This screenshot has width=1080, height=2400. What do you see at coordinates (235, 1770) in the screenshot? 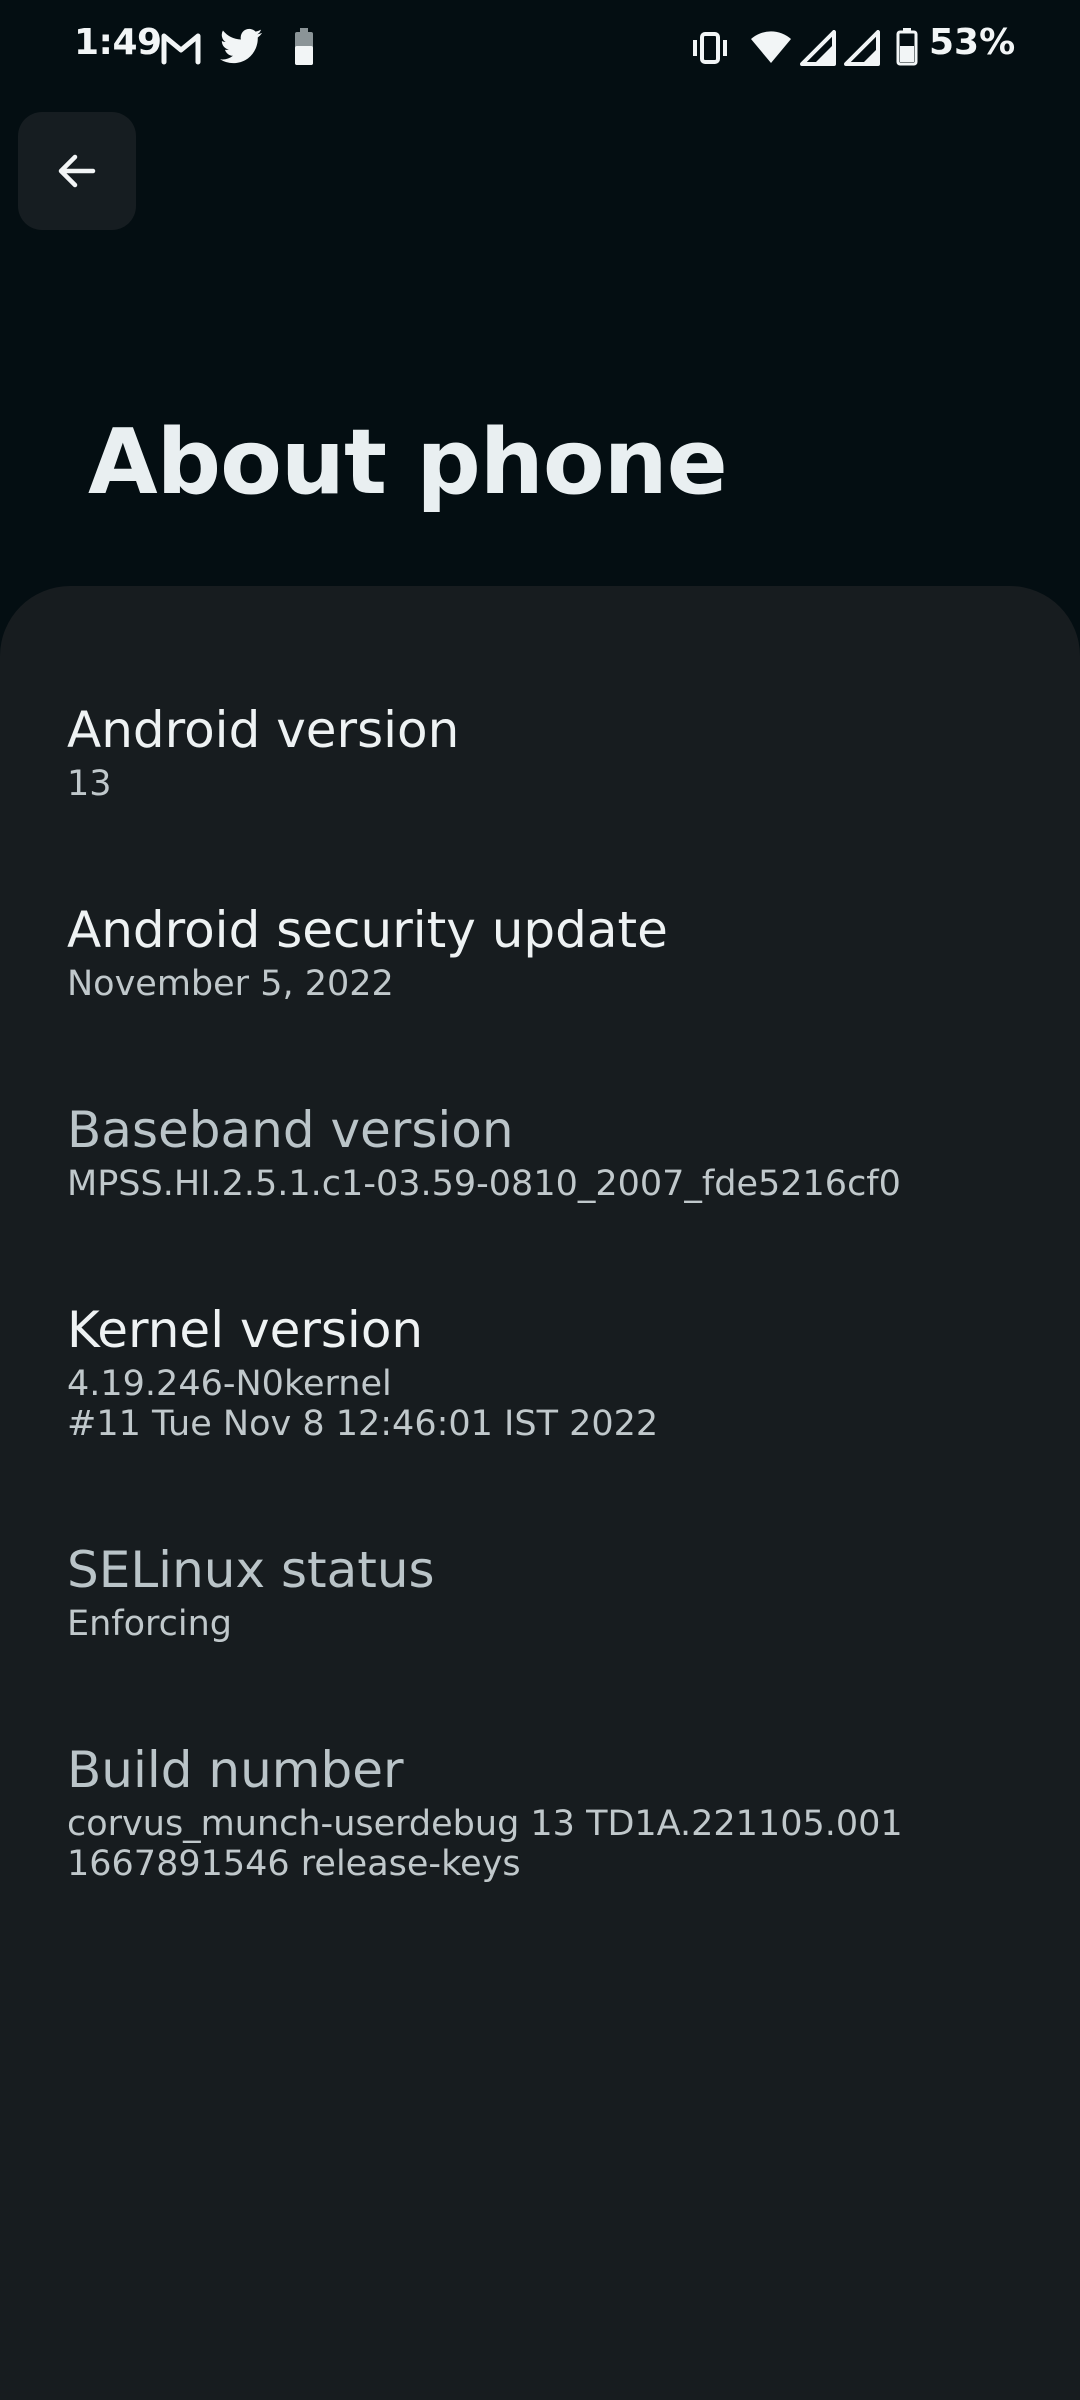
I see `pref-title: Build number` at bounding box center [235, 1770].